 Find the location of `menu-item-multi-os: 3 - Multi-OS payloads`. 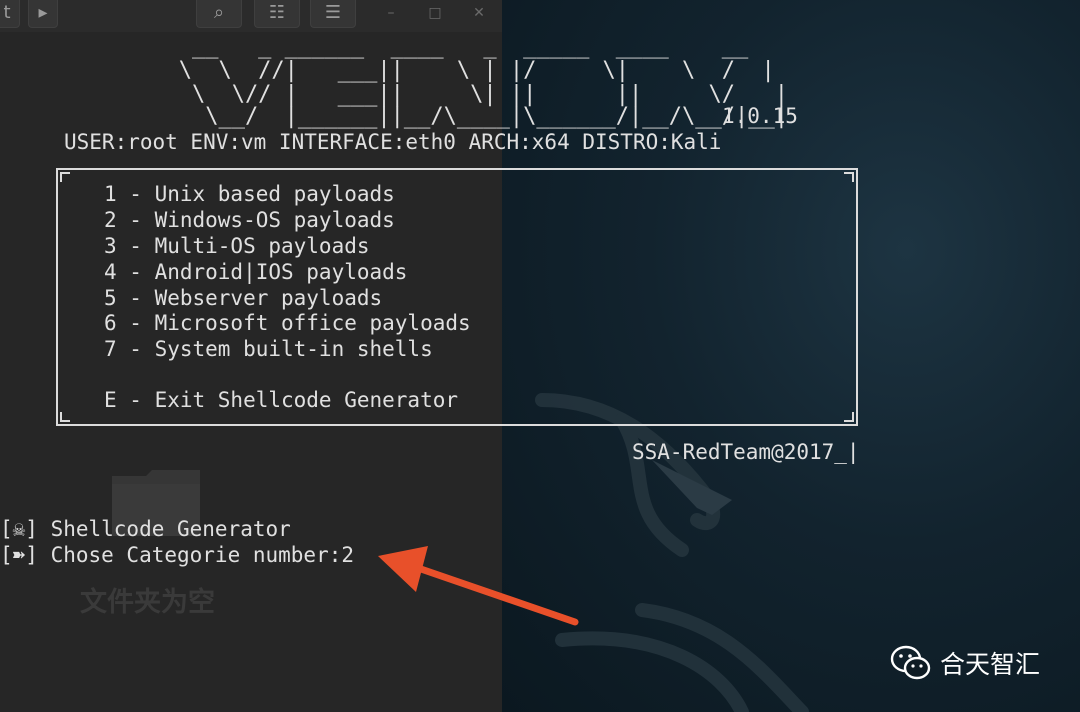

menu-item-multi-os: 3 - Multi-OS payloads is located at coordinates (237, 246).